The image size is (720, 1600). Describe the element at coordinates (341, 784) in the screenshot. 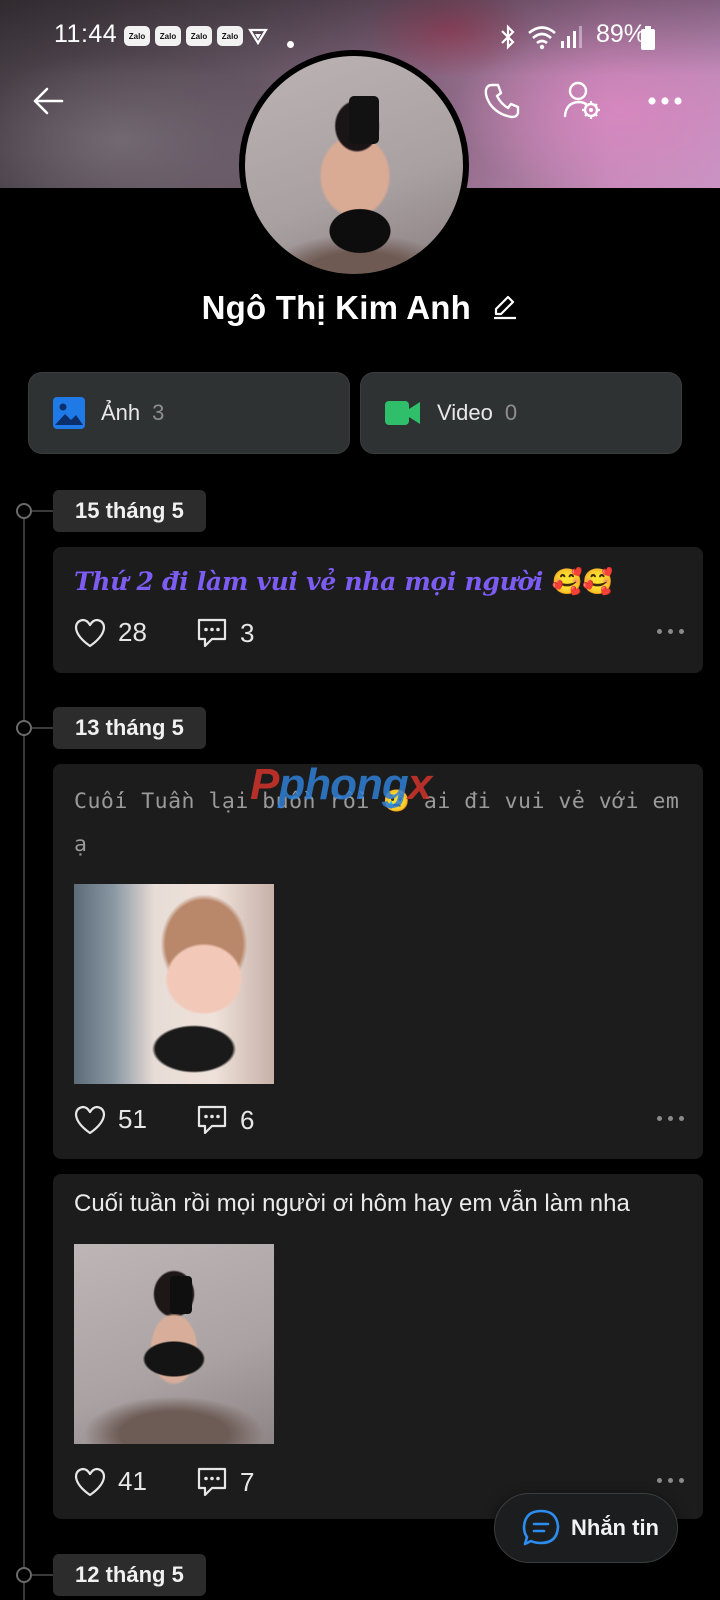

I see `watermark-logo: Pphongx` at that location.